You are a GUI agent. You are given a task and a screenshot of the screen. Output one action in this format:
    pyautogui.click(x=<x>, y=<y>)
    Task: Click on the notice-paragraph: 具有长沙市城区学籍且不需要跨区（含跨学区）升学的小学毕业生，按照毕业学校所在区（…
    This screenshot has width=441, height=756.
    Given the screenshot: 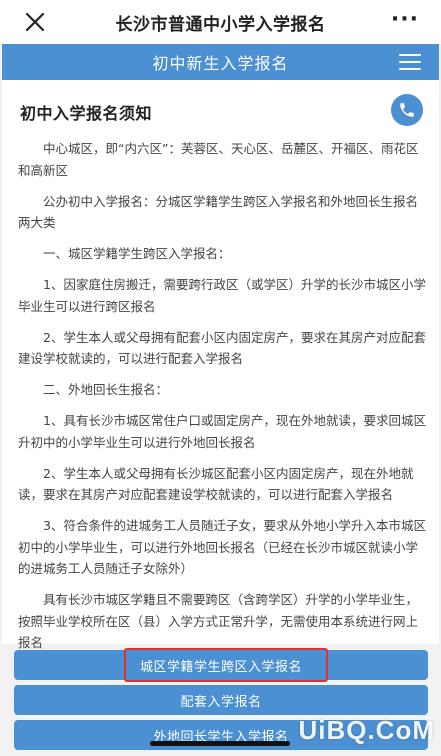 What is the action you would take?
    pyautogui.click(x=218, y=621)
    